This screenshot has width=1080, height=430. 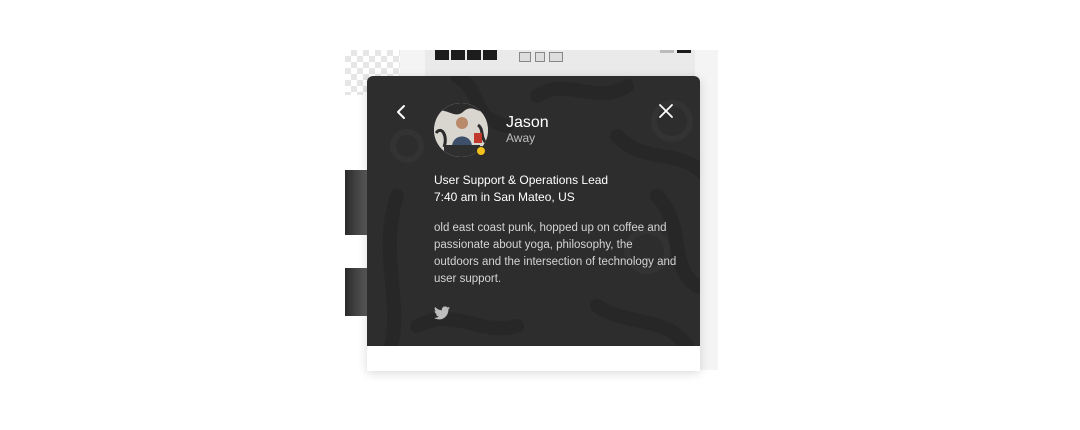 I want to click on chevron-left-icon, so click(x=401, y=112).